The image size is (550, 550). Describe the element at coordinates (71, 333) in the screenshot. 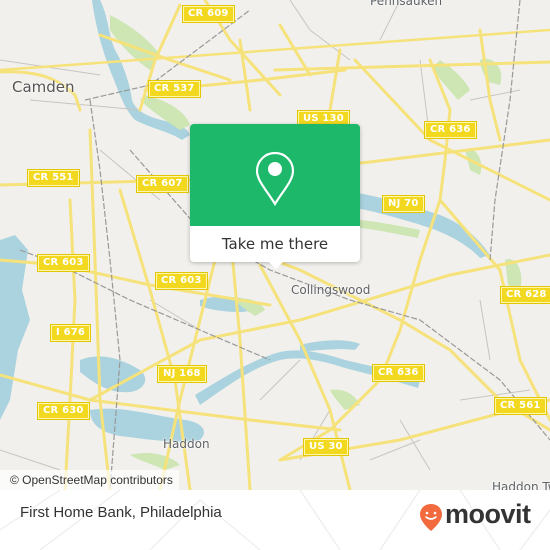

I see `road-shield: I 676` at that location.